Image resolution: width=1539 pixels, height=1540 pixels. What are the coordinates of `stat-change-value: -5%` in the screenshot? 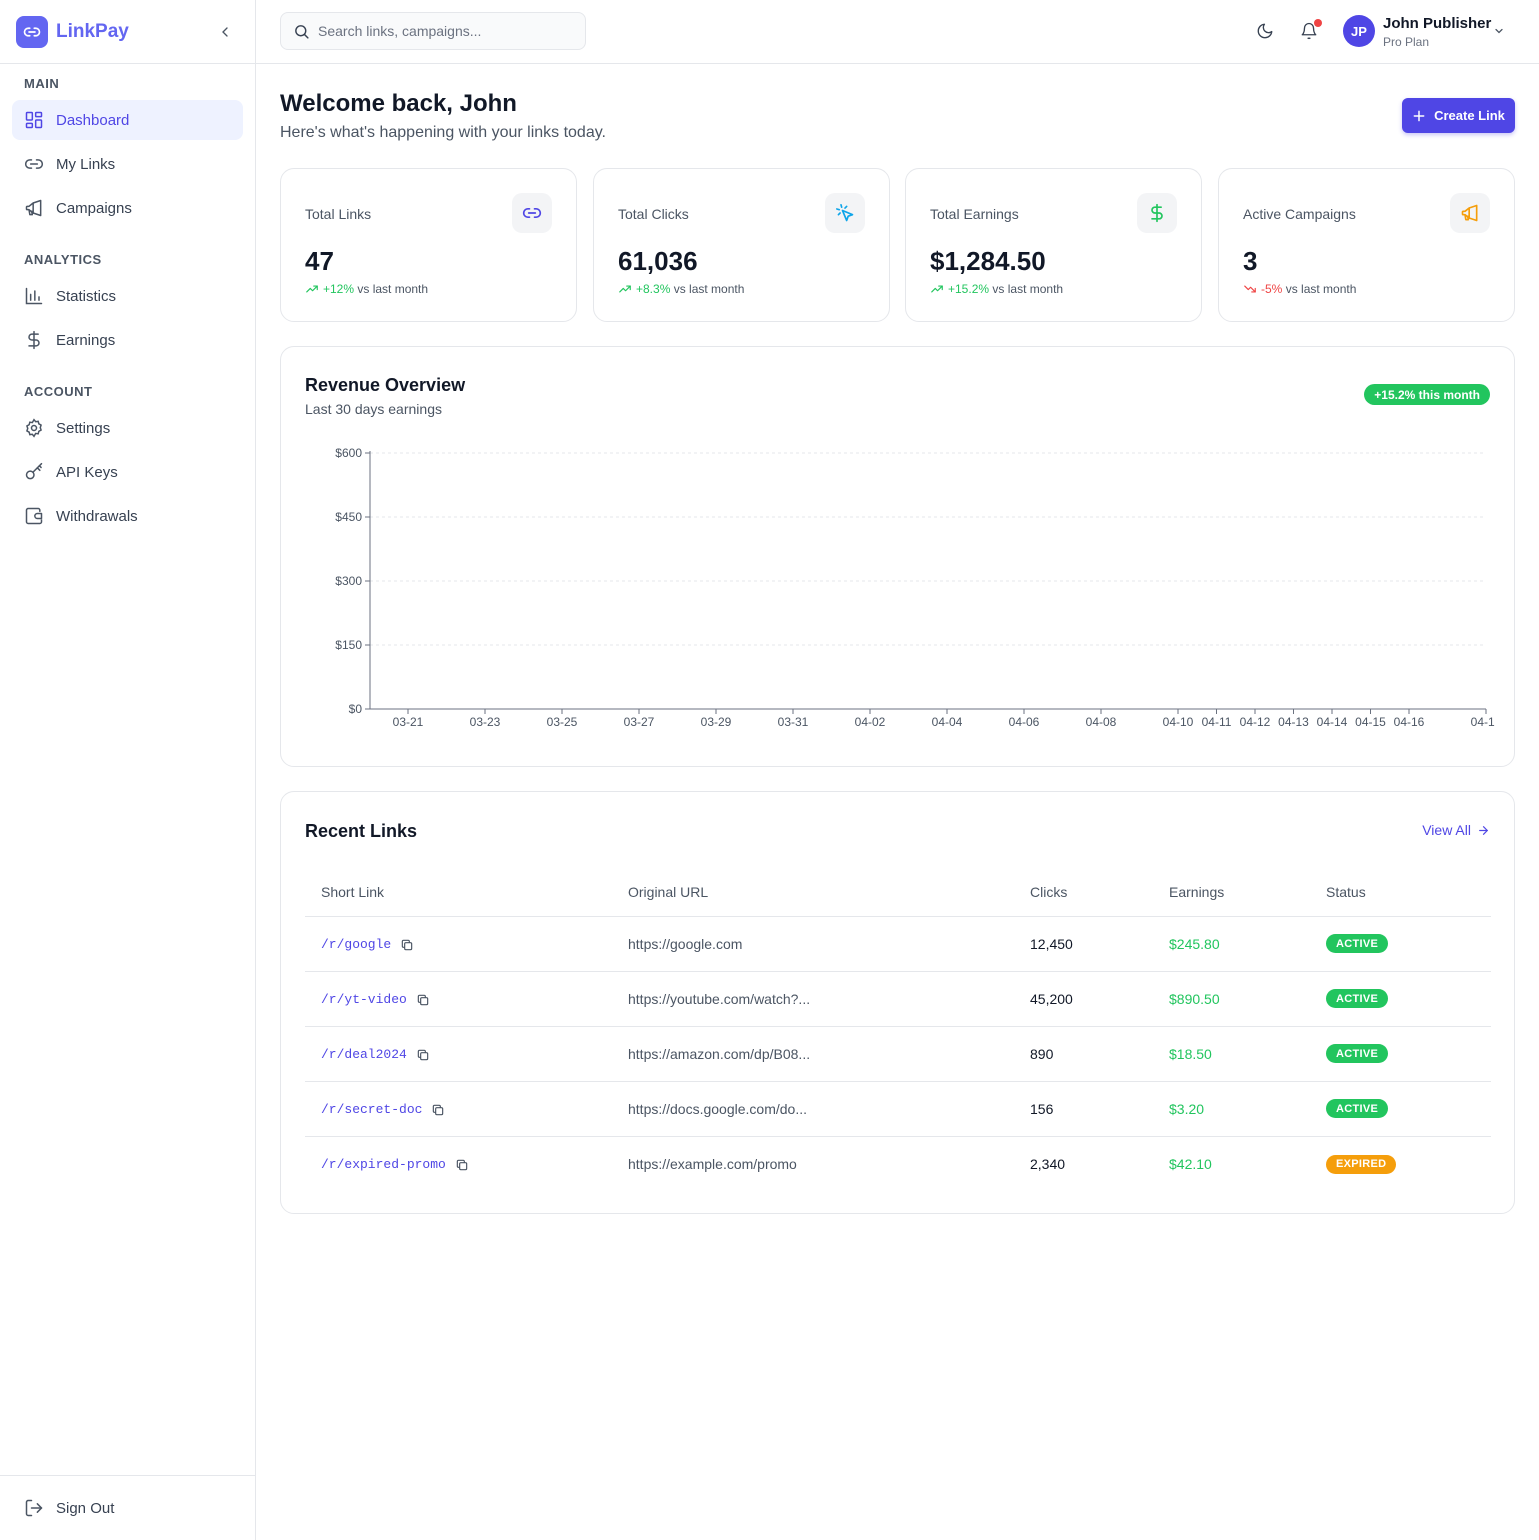 It's located at (1272, 289).